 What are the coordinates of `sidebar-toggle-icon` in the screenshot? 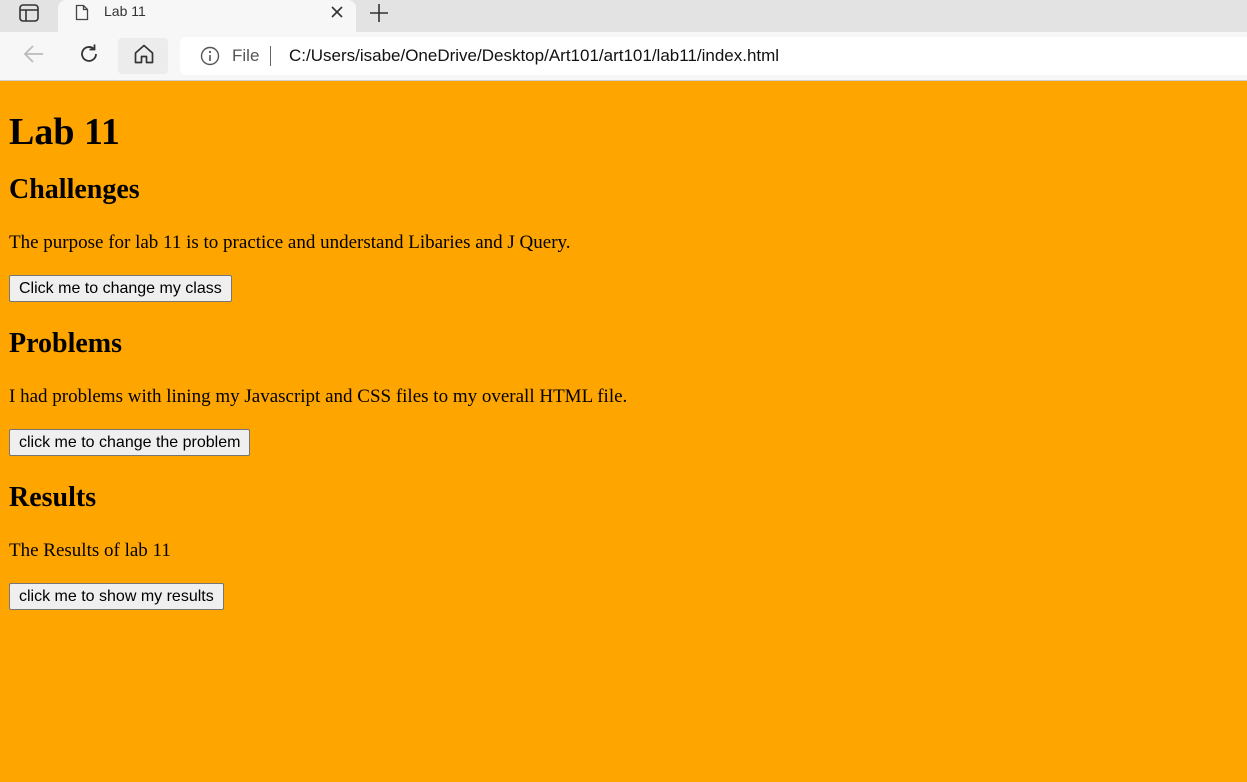 It's located at (29, 13).